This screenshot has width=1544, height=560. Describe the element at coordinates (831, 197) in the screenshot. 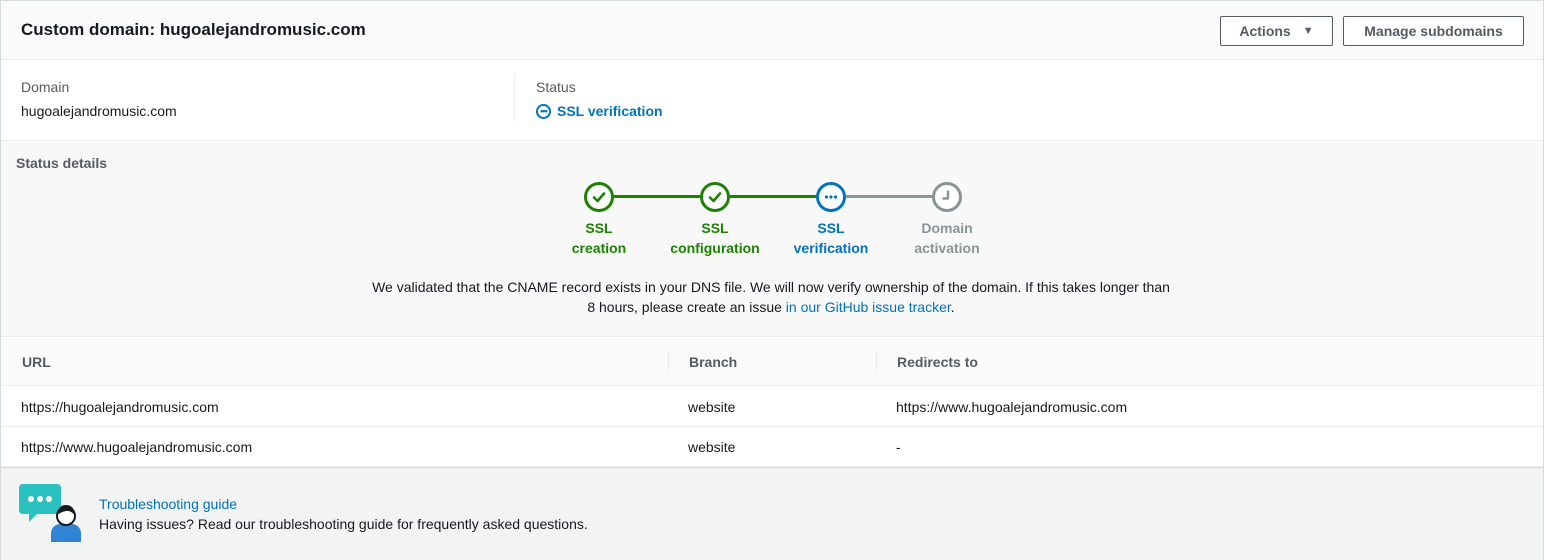

I see `ellipsis-circle-icon` at that location.